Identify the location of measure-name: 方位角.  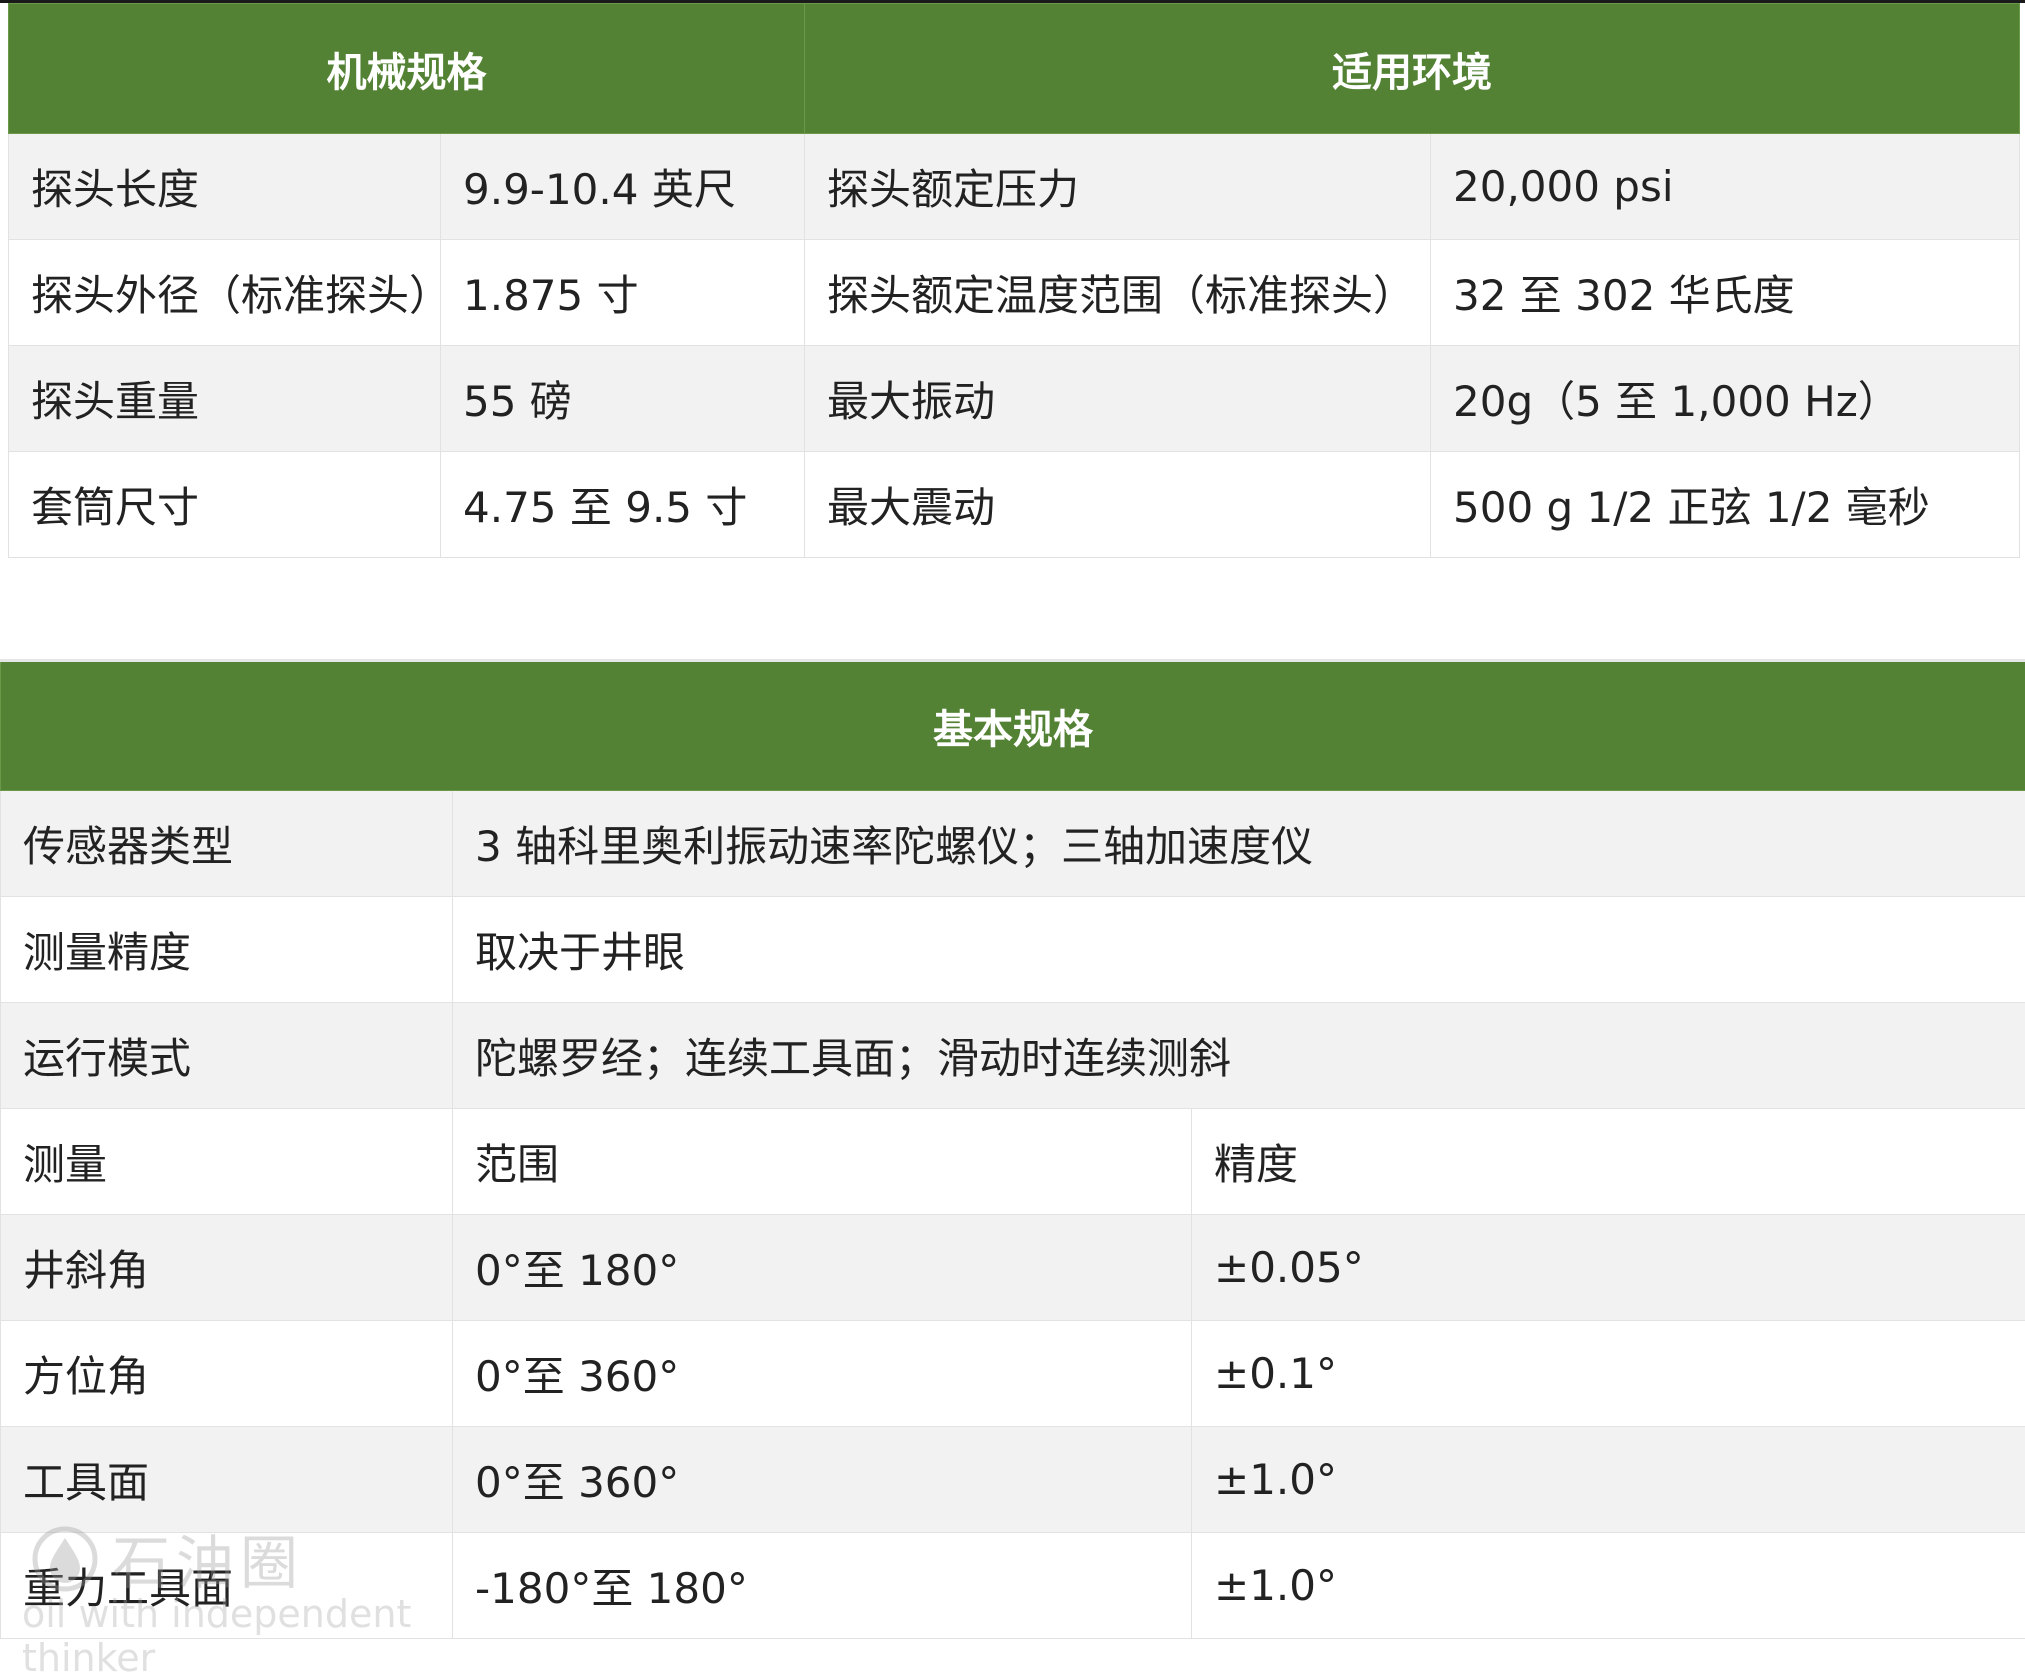
(227, 1374).